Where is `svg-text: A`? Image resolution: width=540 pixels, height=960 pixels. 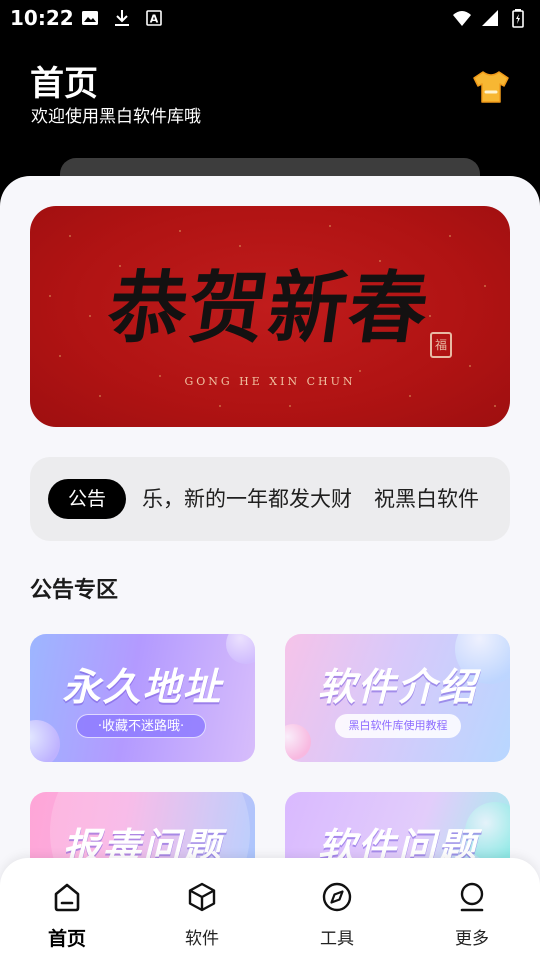 svg-text: A is located at coordinates (154, 19).